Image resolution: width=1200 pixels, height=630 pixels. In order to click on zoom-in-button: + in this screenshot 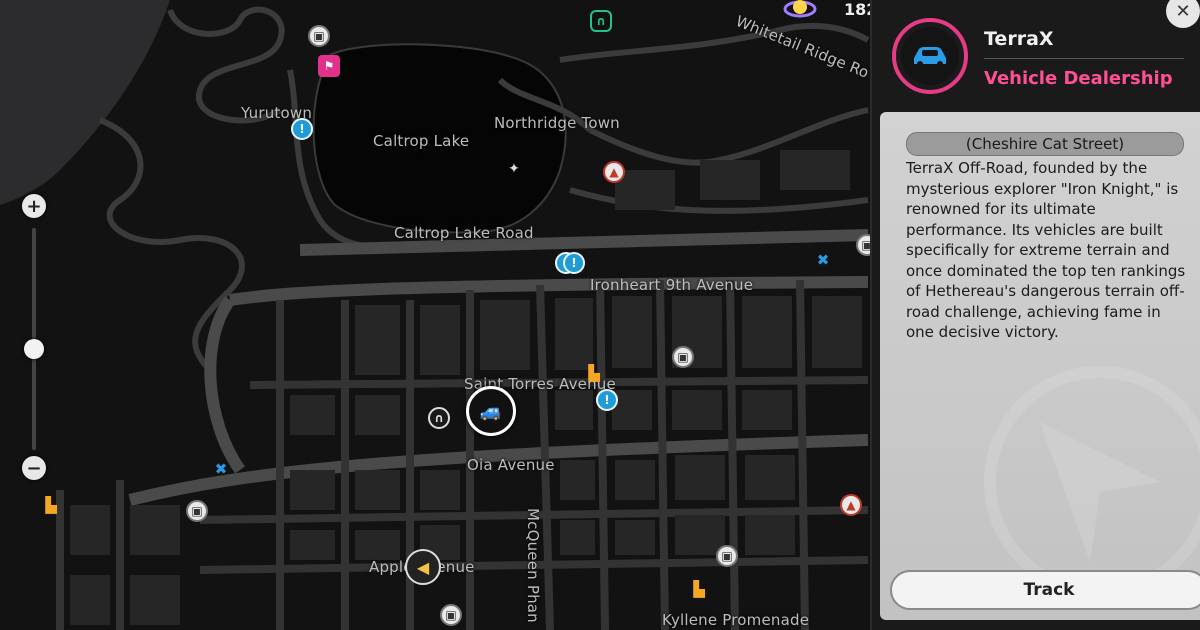, I will do `click(34, 206)`.